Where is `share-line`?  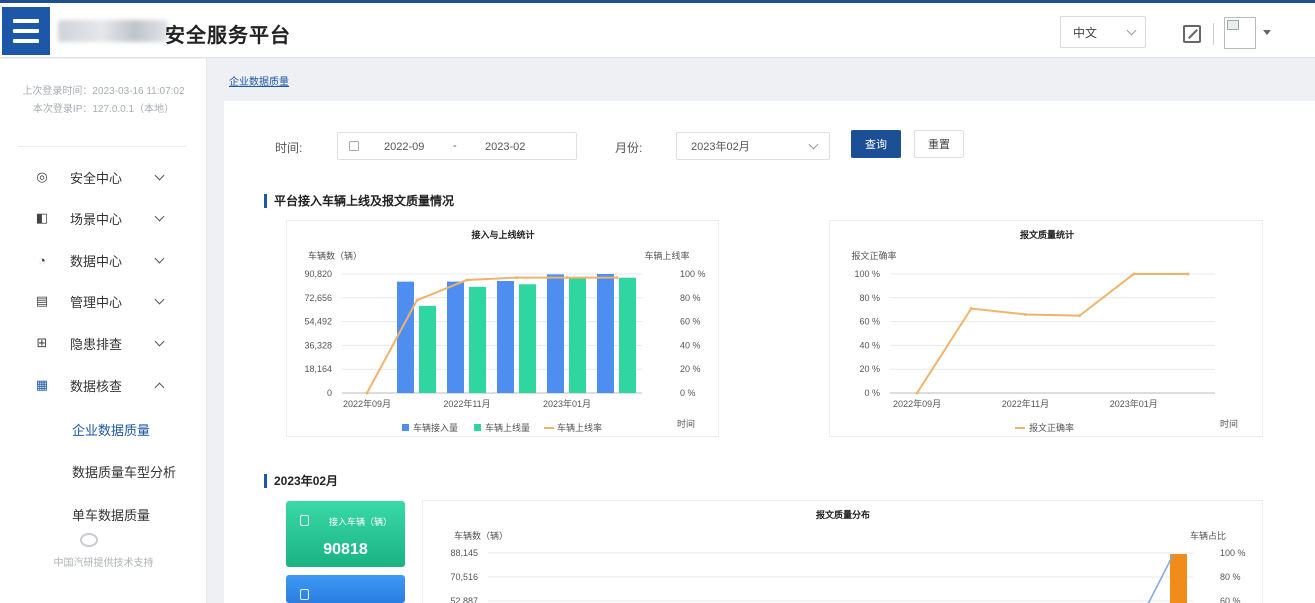 share-line is located at coordinates (1160, 578).